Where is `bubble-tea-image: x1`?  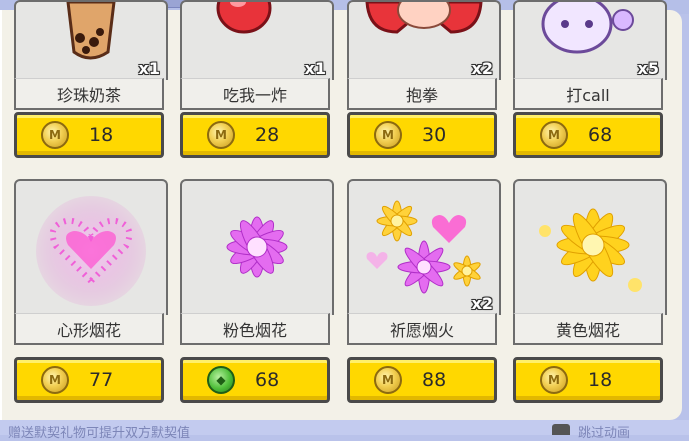
bubble-tea-image: x1 is located at coordinates (91, 40).